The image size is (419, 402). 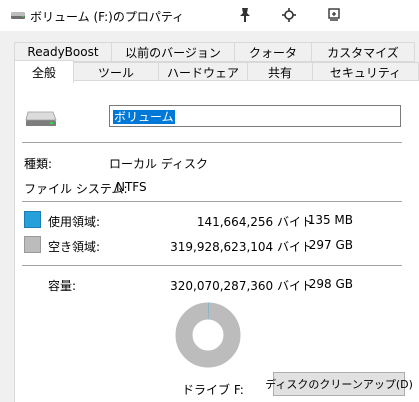 I want to click on free-space-bytes: 319,928,623,104 バイト, so click(x=241, y=247).